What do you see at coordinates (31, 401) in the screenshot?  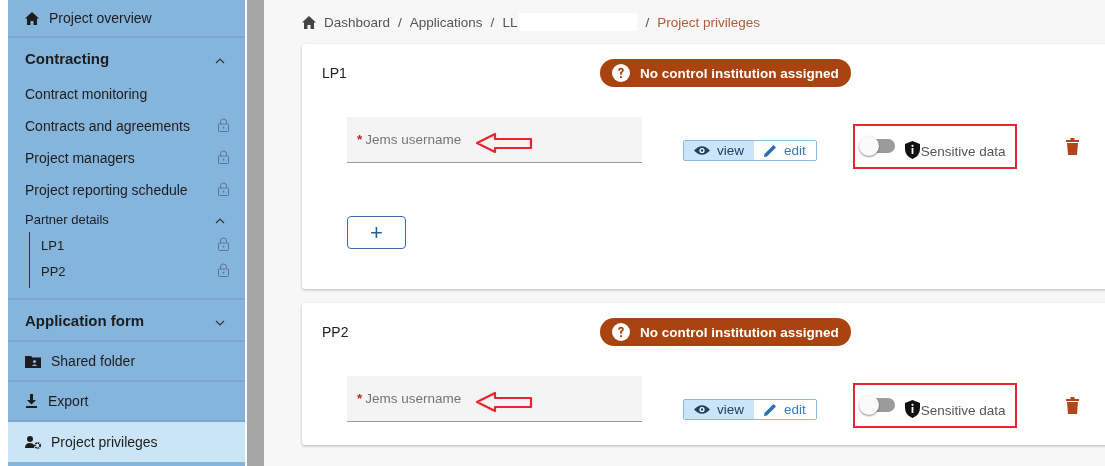 I see `download-icon` at bounding box center [31, 401].